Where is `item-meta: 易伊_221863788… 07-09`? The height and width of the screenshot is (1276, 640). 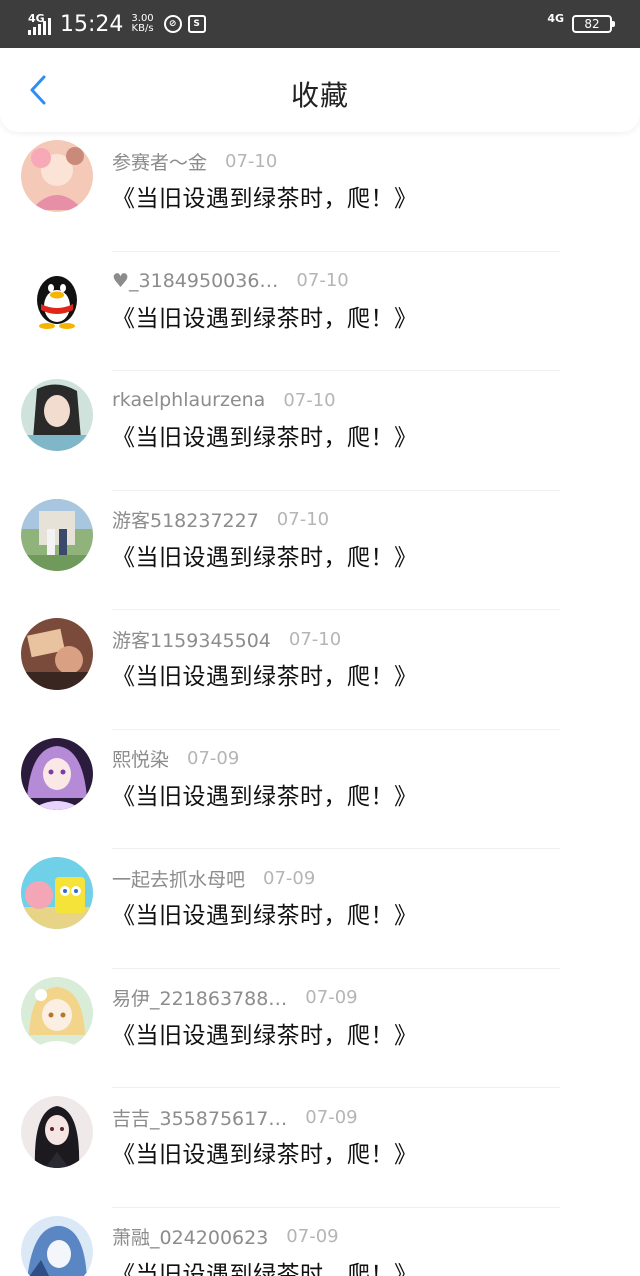
item-meta: 易伊_221863788… 07-09 is located at coordinates (235, 998).